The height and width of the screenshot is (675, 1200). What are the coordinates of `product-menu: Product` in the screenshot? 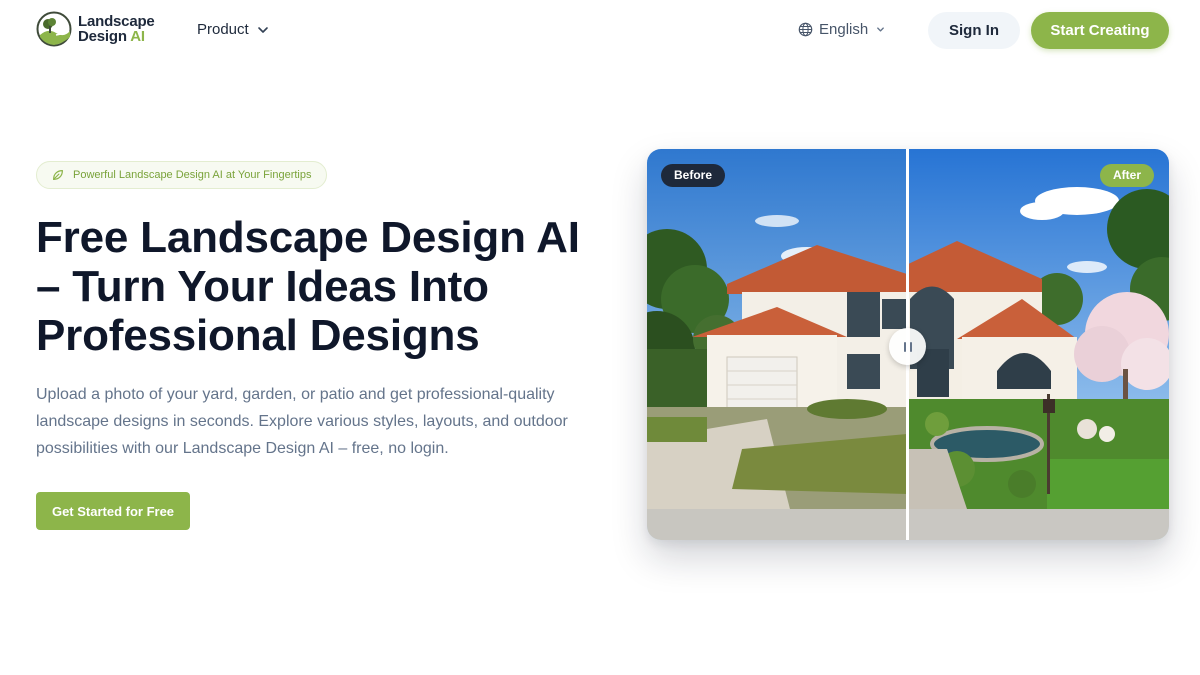 It's located at (233, 29).